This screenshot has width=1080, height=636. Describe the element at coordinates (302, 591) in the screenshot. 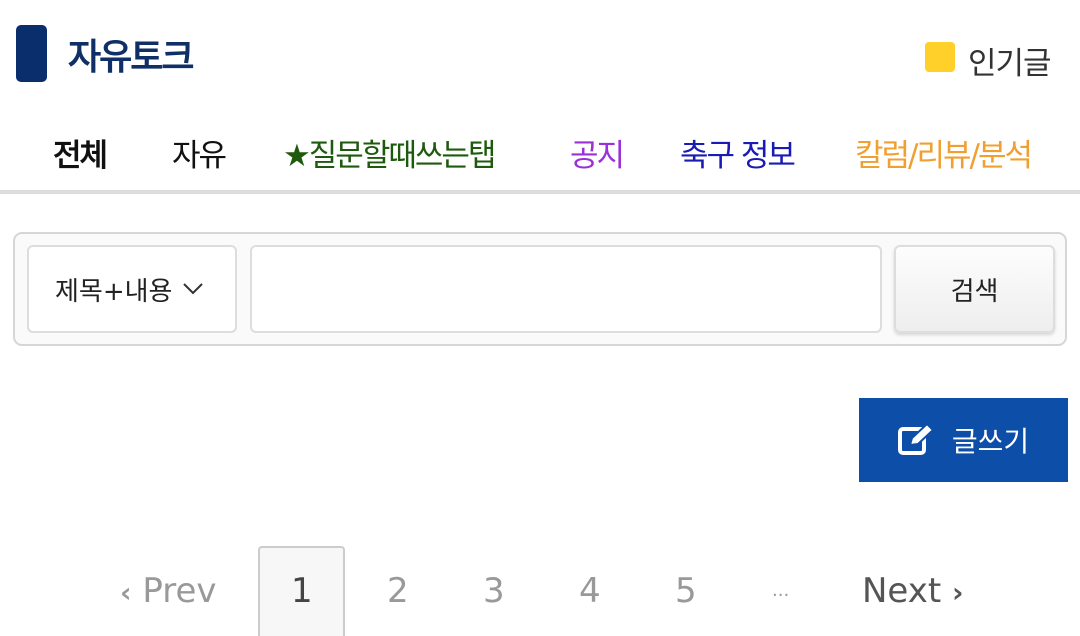

I see `page-1: 1` at that location.